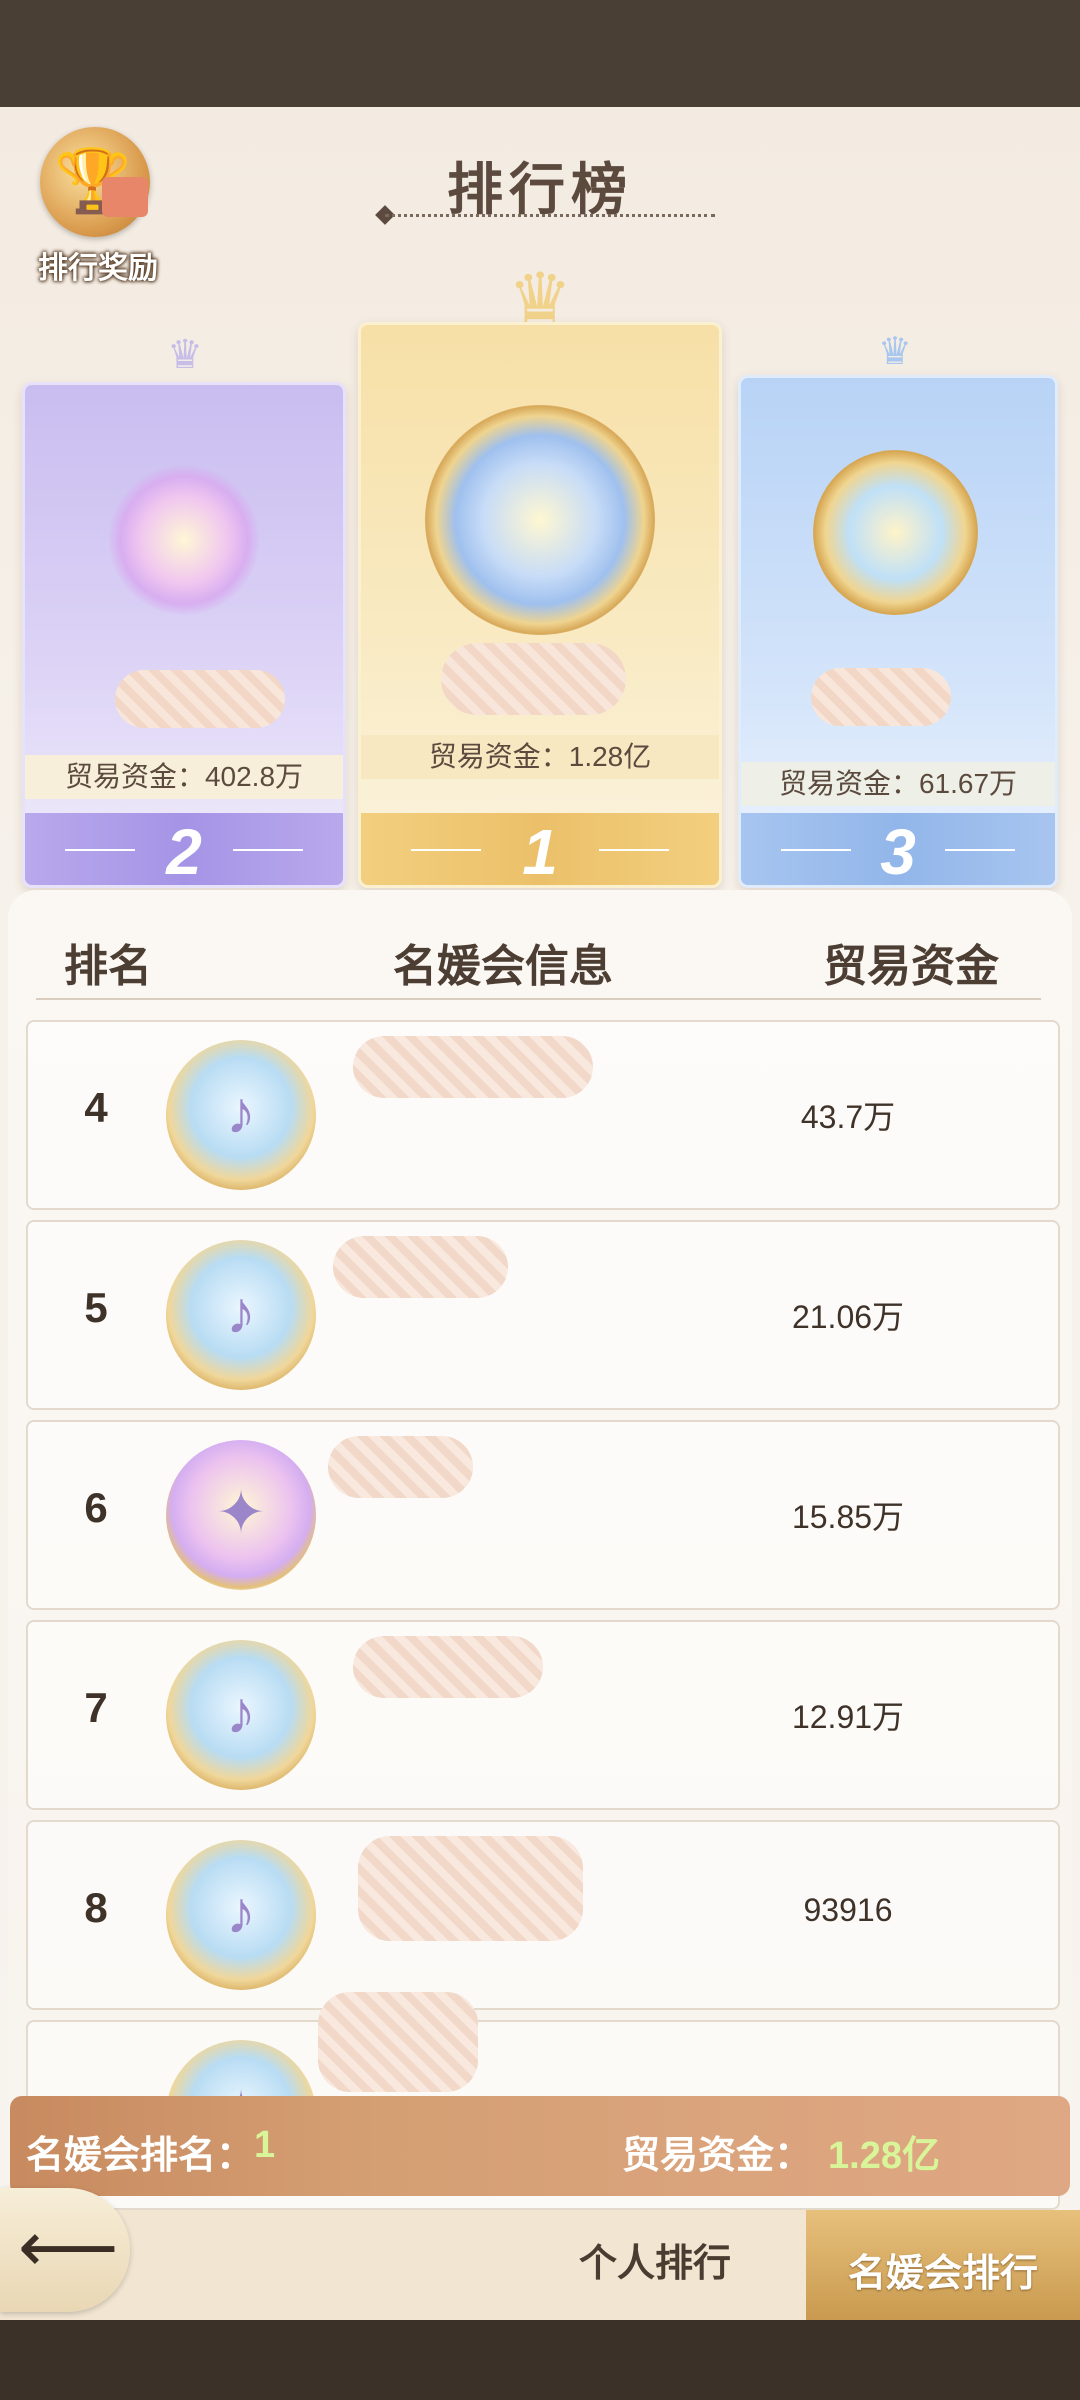  What do you see at coordinates (884, 2156) in the screenshot?
I see `club-fund-value: 1.28亿` at bounding box center [884, 2156].